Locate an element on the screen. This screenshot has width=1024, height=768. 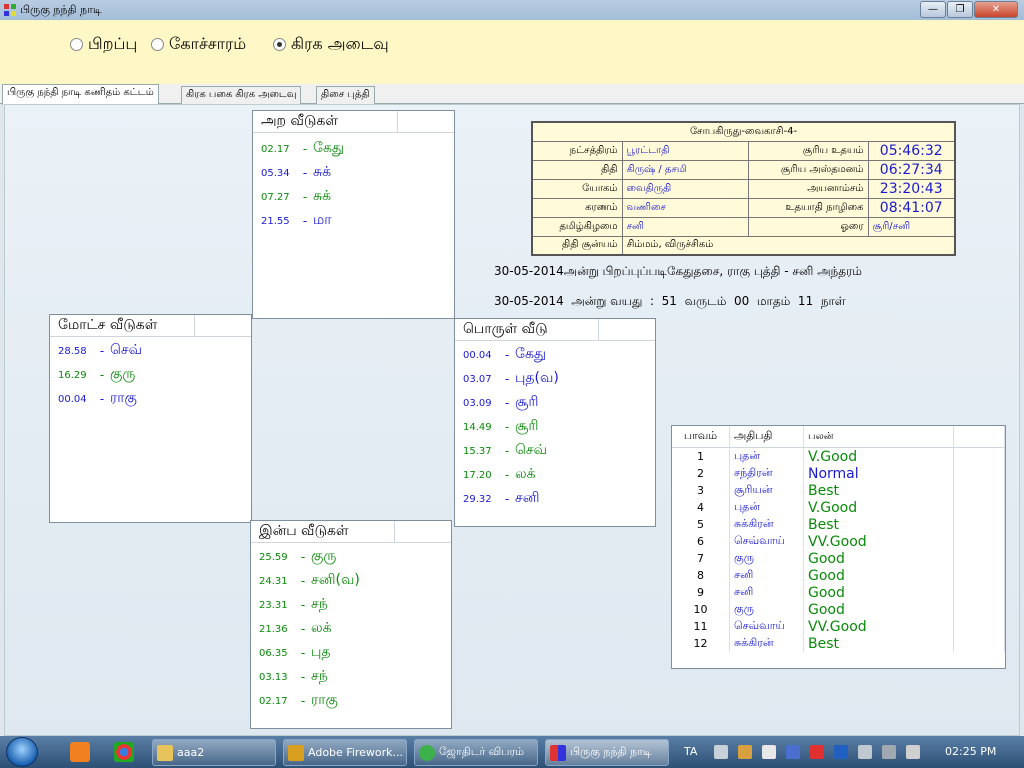
radio-transit-circle is located at coordinates (157, 44).